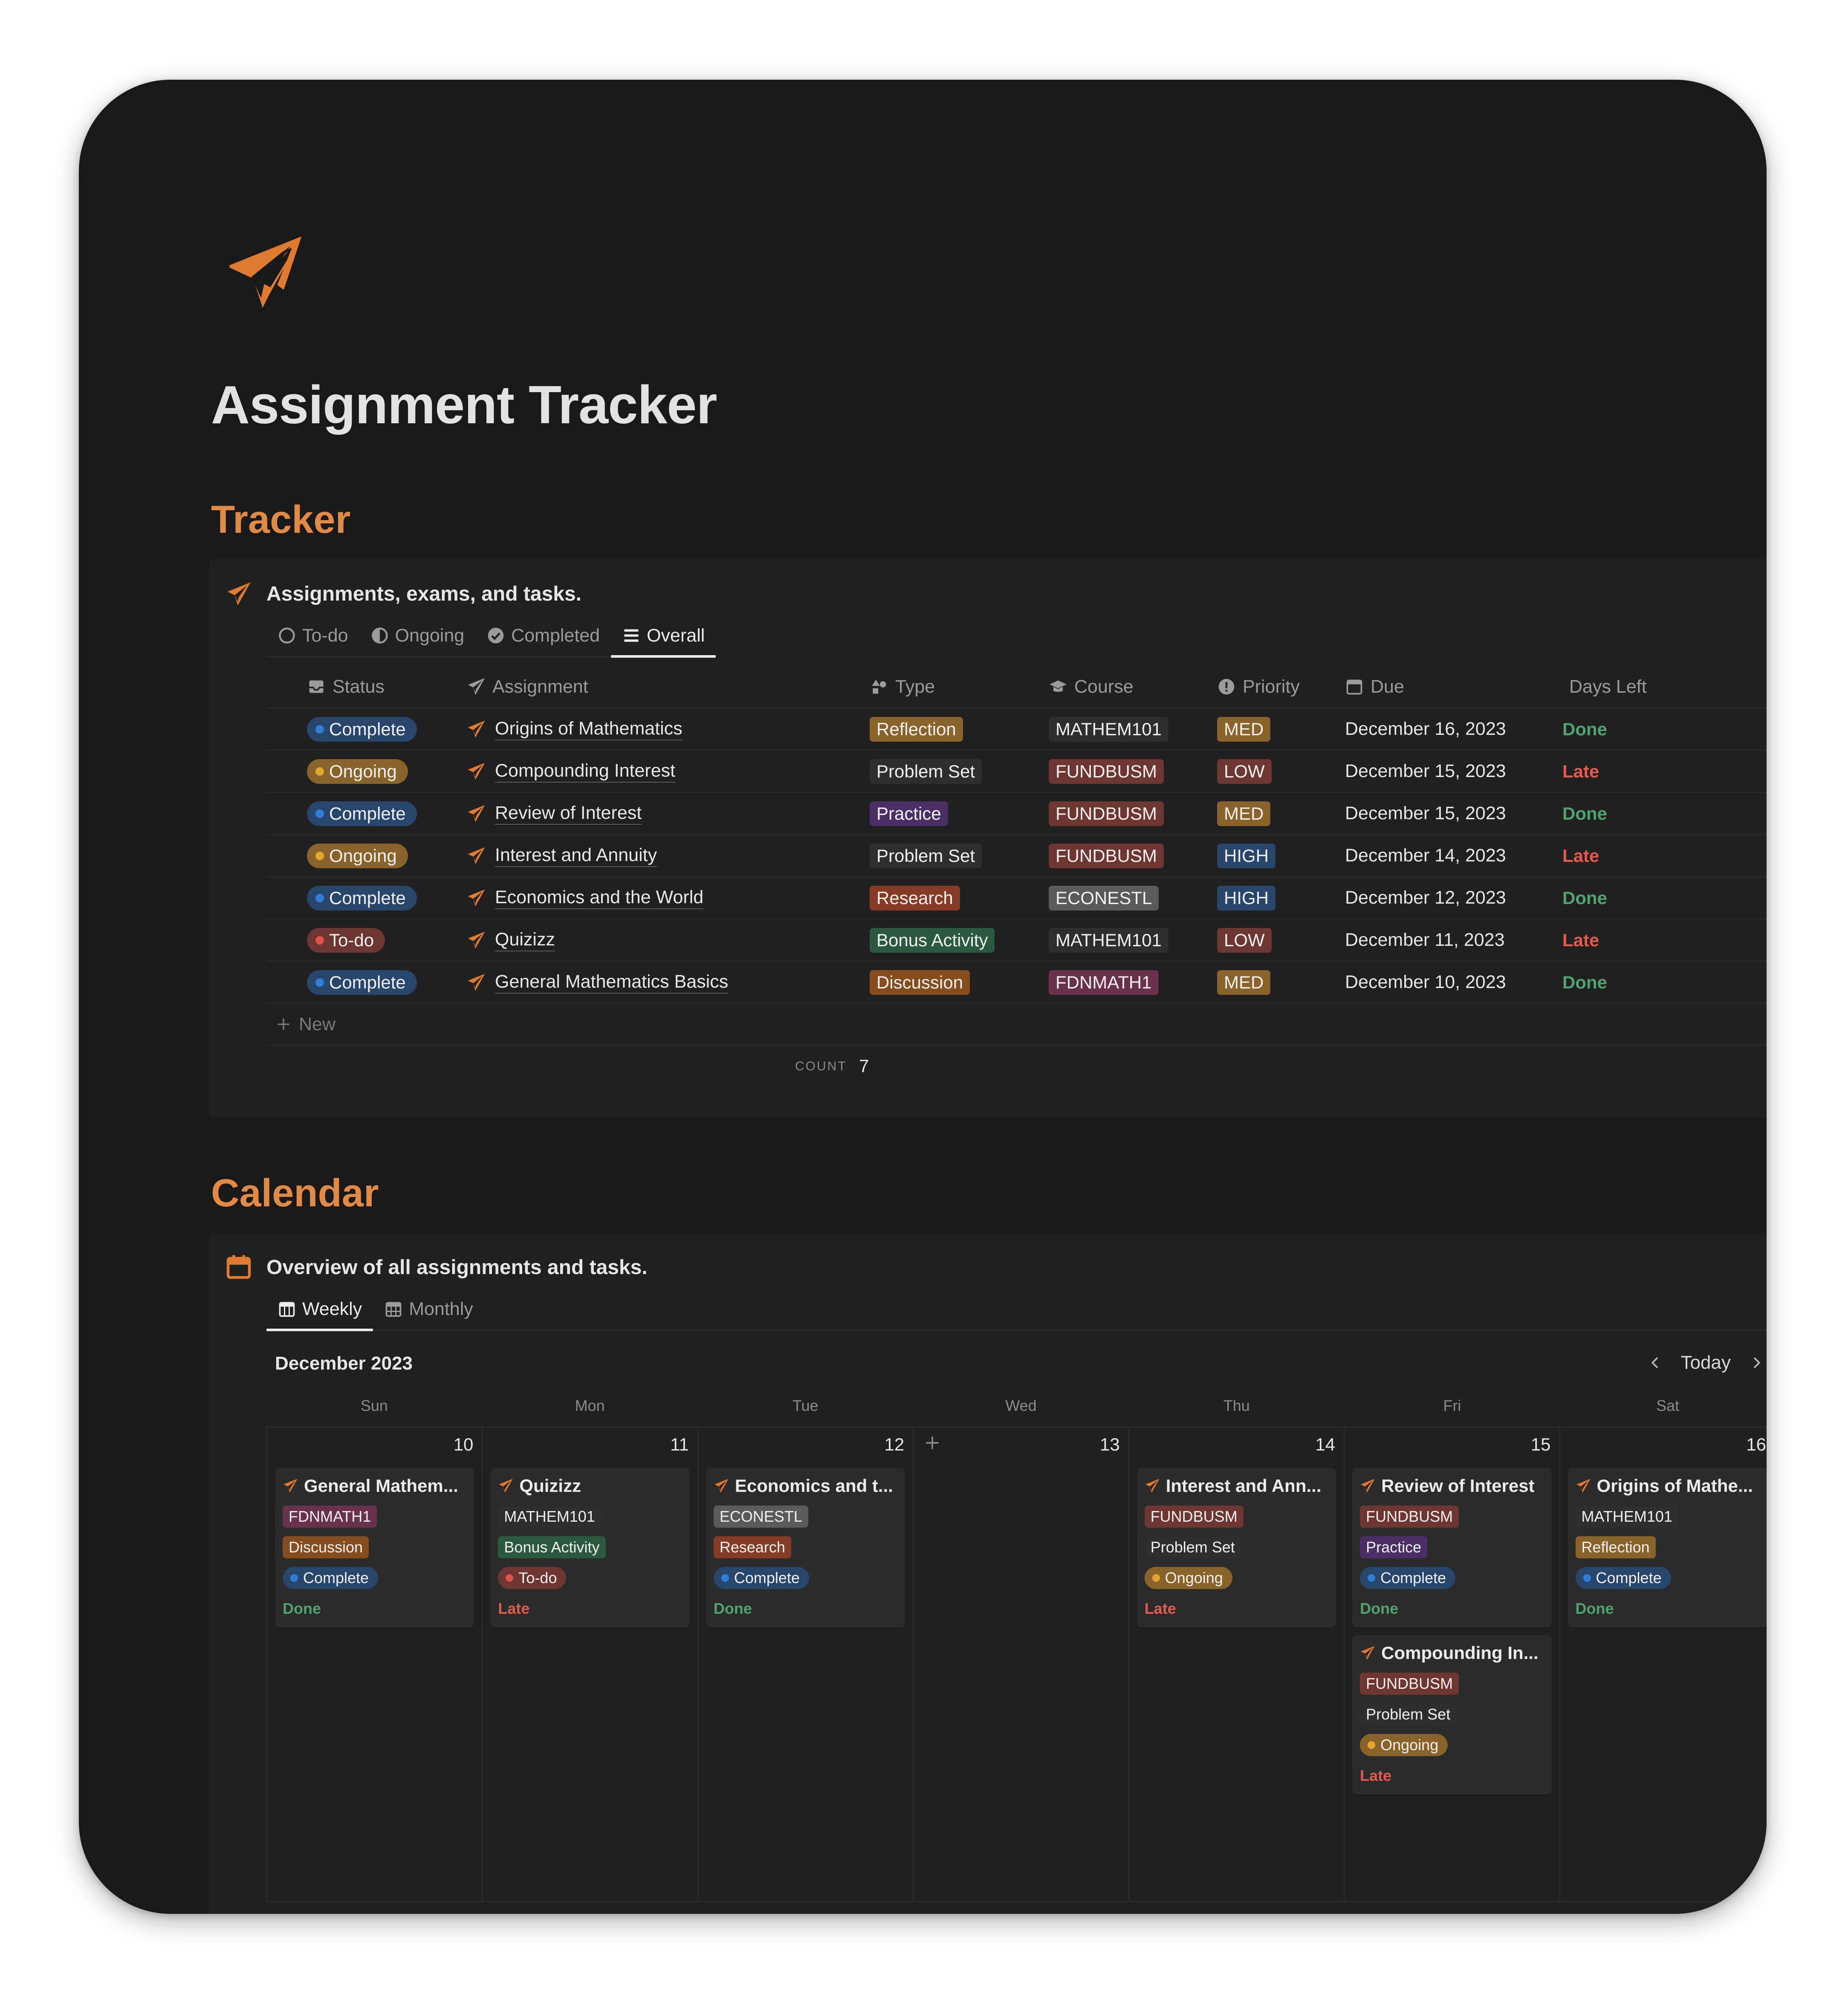 This screenshot has width=1848, height=1994. What do you see at coordinates (366, 686) in the screenshot?
I see `column-header-status: Status` at bounding box center [366, 686].